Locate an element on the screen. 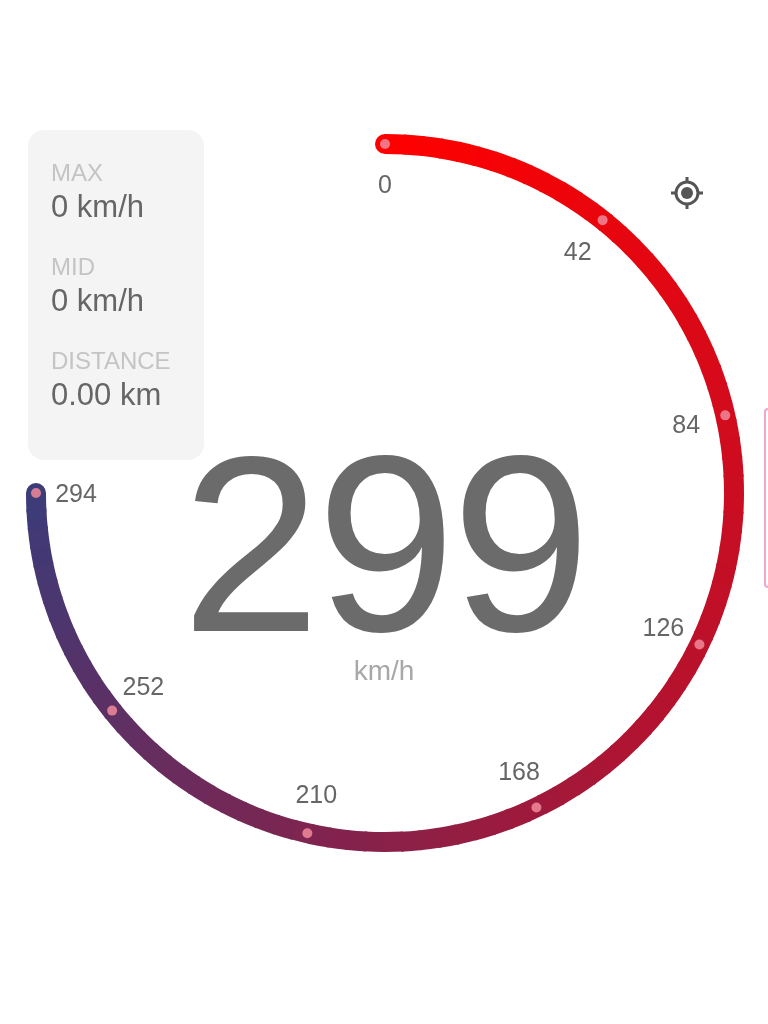  tick-label: 0 is located at coordinates (385, 184).